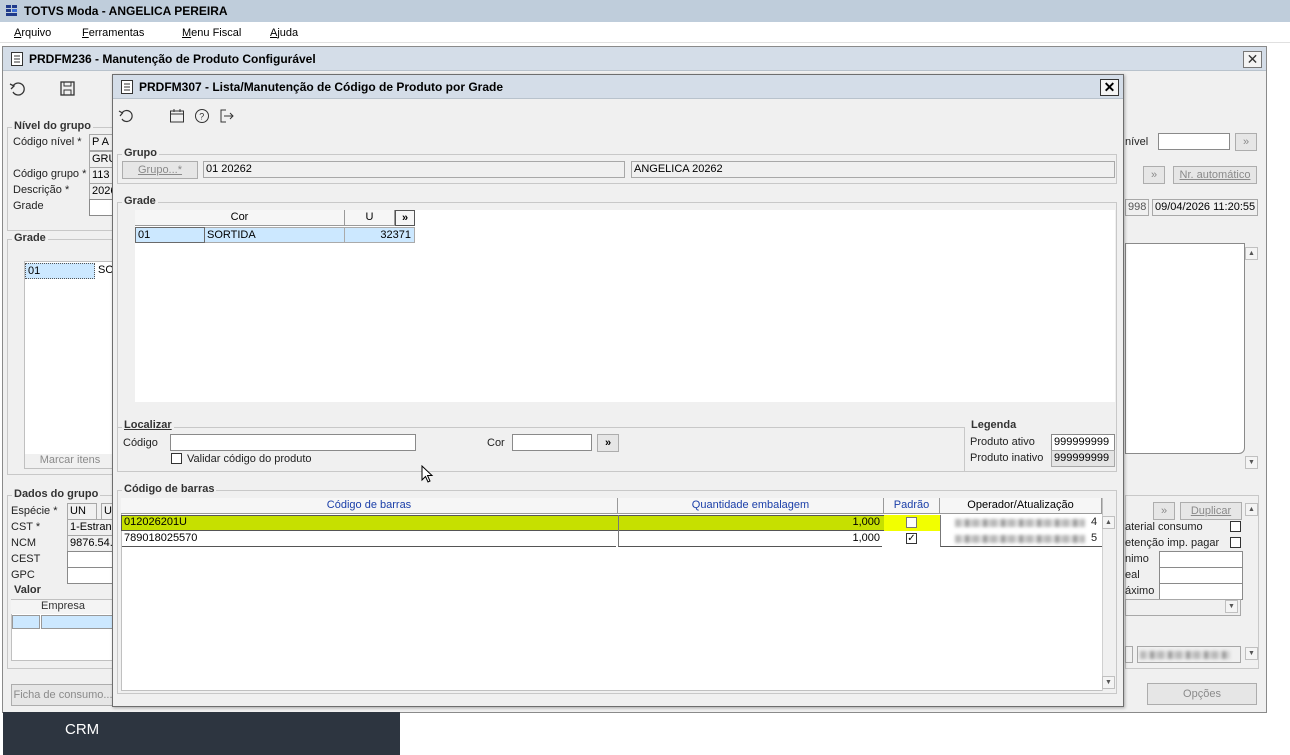 The width and height of the screenshot is (1290, 755). I want to click on grade-row-cor: SORTIDA, so click(275, 235).